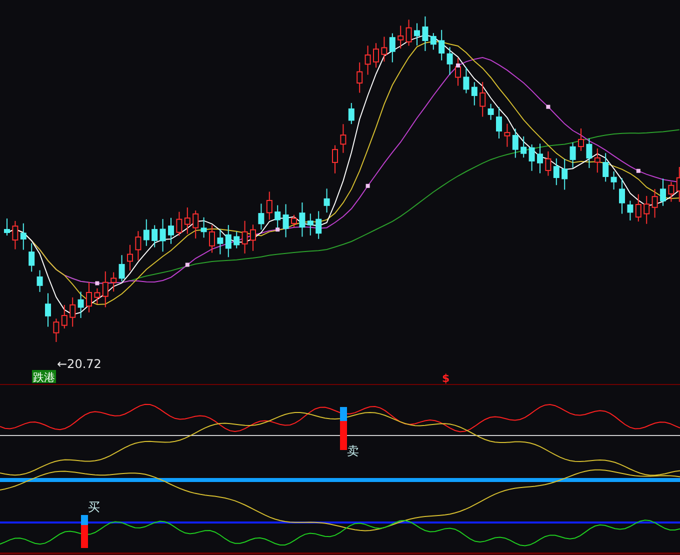 Image resolution: width=680 pixels, height=555 pixels. Describe the element at coordinates (44, 377) in the screenshot. I see `signal-tag: 跌港` at that location.